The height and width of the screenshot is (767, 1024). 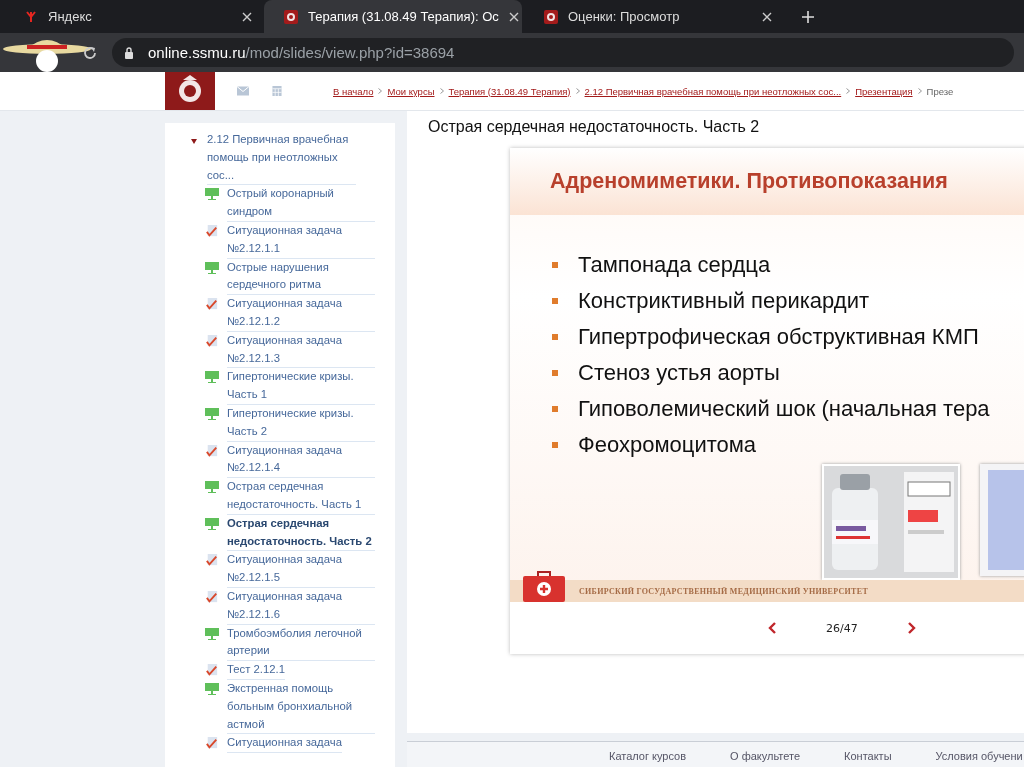 I want to click on yandex-icon, so click(x=31, y=16).